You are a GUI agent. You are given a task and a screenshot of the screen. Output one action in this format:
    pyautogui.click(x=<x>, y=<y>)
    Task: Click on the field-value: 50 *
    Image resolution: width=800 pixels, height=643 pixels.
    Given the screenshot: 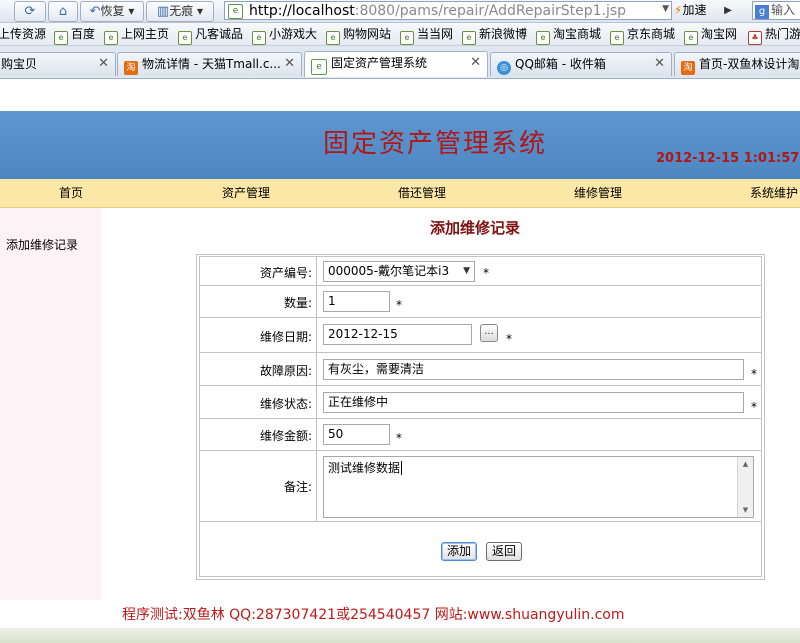 What is the action you would take?
    pyautogui.click(x=539, y=434)
    